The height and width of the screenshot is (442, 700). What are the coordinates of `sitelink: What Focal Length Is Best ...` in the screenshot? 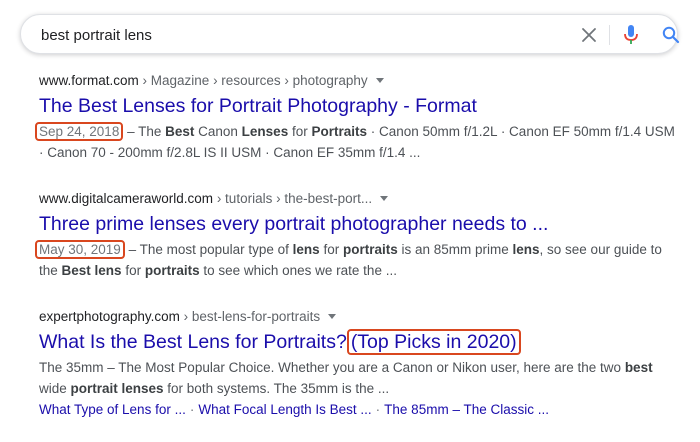 It's located at (284, 409).